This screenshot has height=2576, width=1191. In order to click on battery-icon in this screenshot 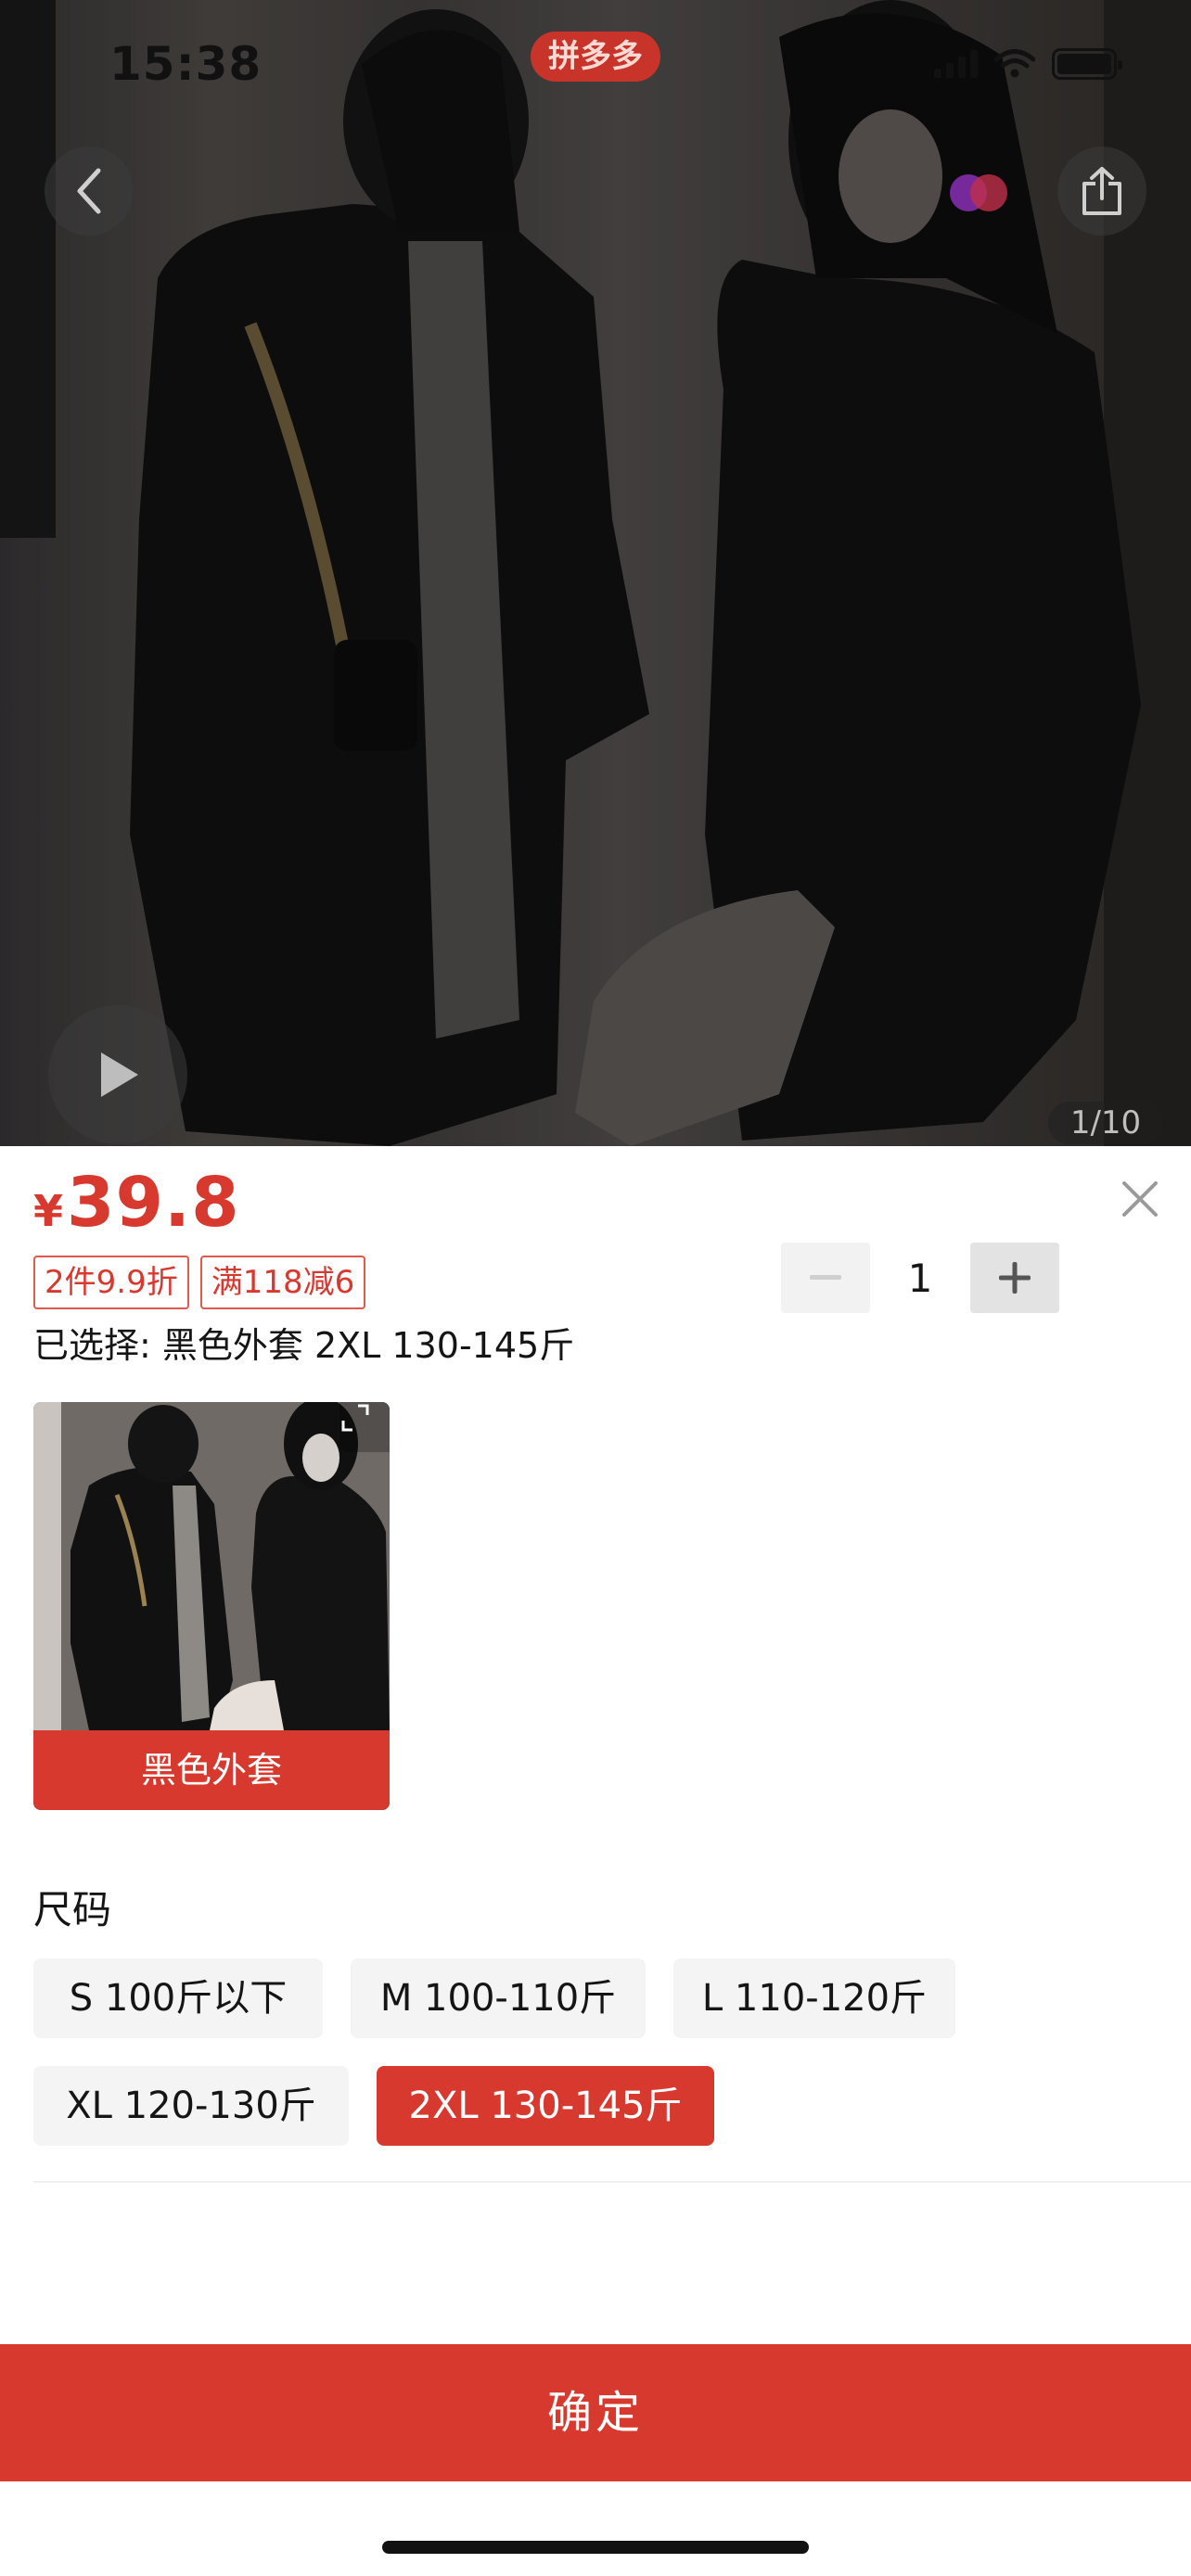, I will do `click(1087, 64)`.